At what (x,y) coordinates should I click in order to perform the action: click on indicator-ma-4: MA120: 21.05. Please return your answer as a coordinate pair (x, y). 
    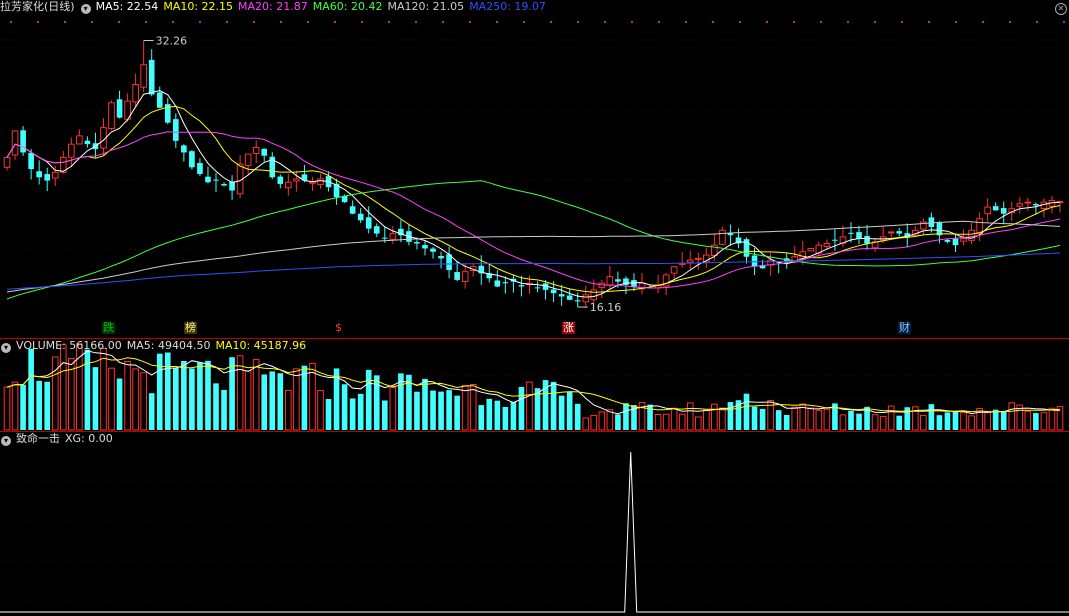
    Looking at the image, I should click on (426, 6).